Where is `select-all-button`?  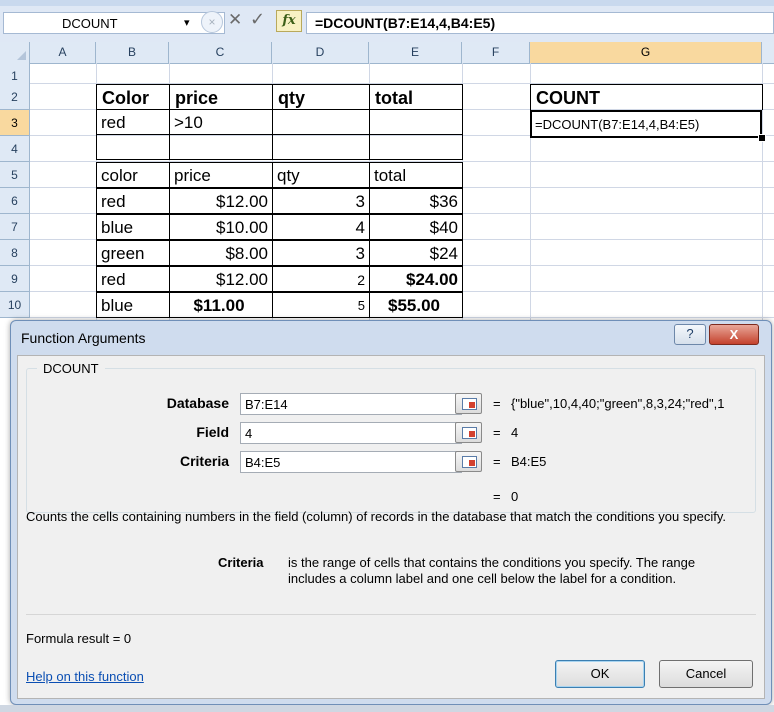
select-all-button is located at coordinates (15, 52).